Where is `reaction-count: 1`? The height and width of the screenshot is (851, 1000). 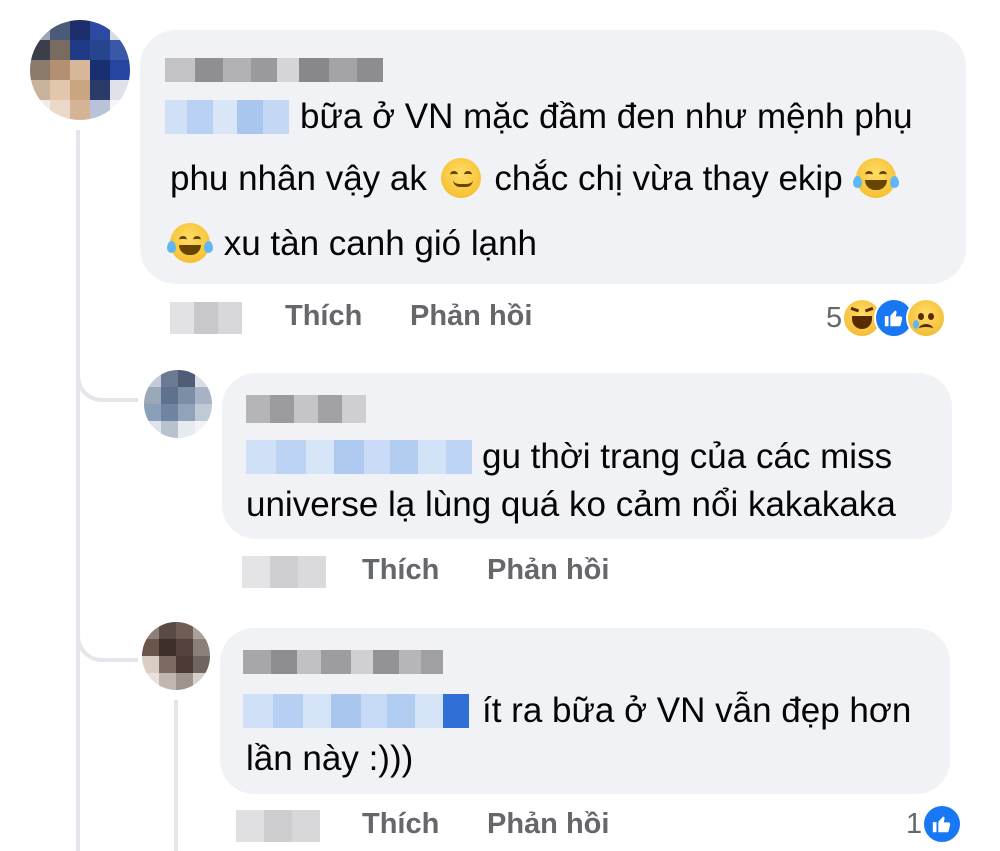 reaction-count: 1 is located at coordinates (914, 823).